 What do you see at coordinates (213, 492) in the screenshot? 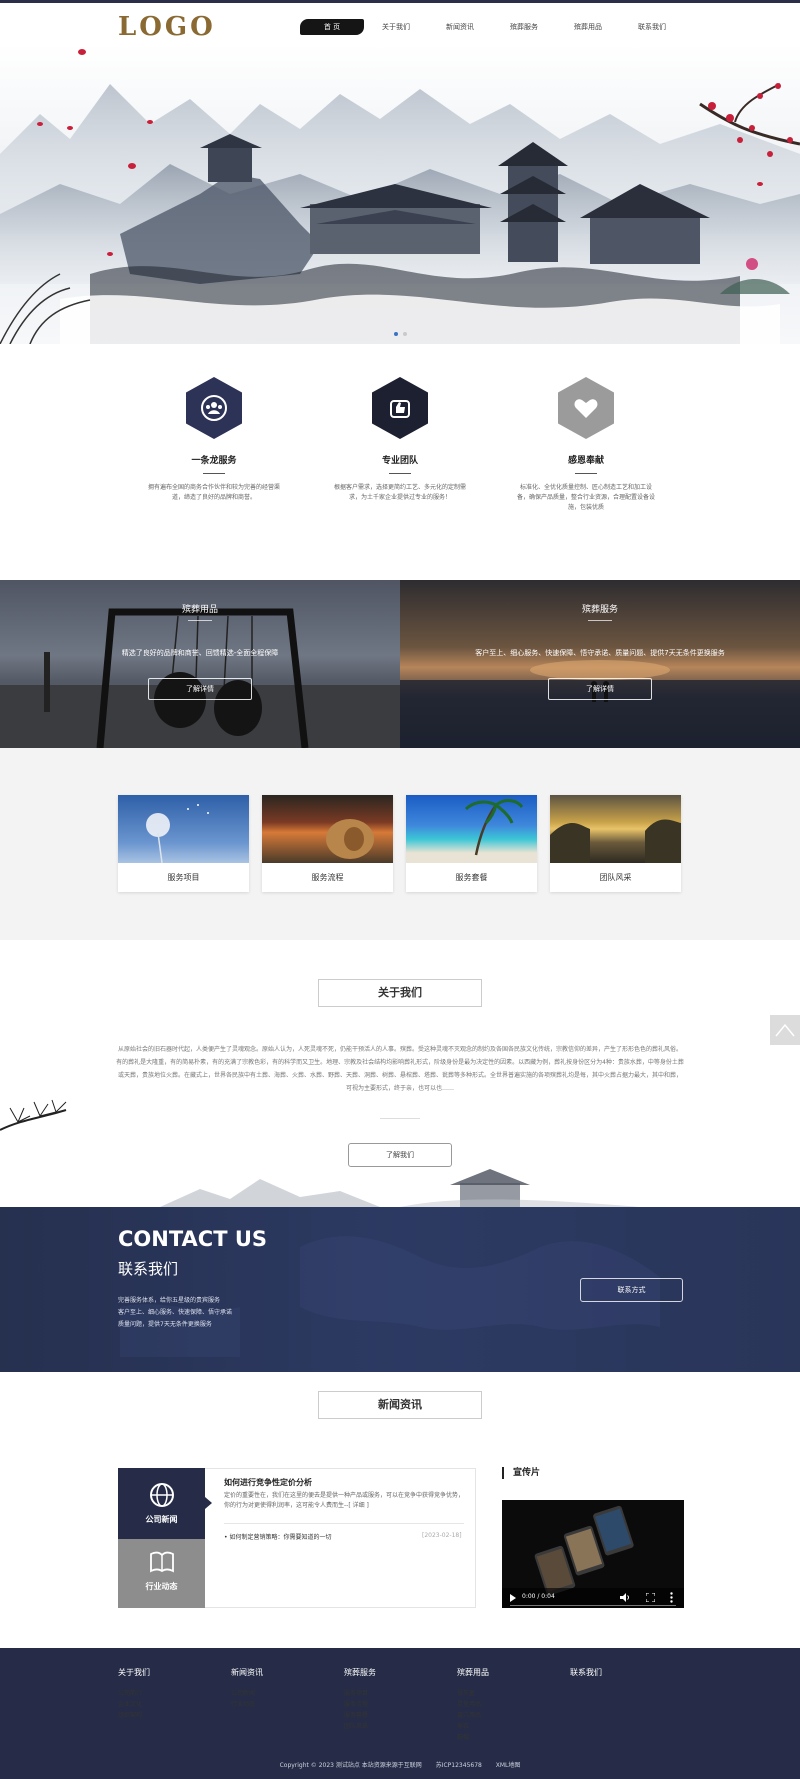
I see `feature-desc: 拥有遍布全国的商务合作伙伴和较为完善的经营渠道，缔造了良好的品牌和商誉。` at bounding box center [213, 492].